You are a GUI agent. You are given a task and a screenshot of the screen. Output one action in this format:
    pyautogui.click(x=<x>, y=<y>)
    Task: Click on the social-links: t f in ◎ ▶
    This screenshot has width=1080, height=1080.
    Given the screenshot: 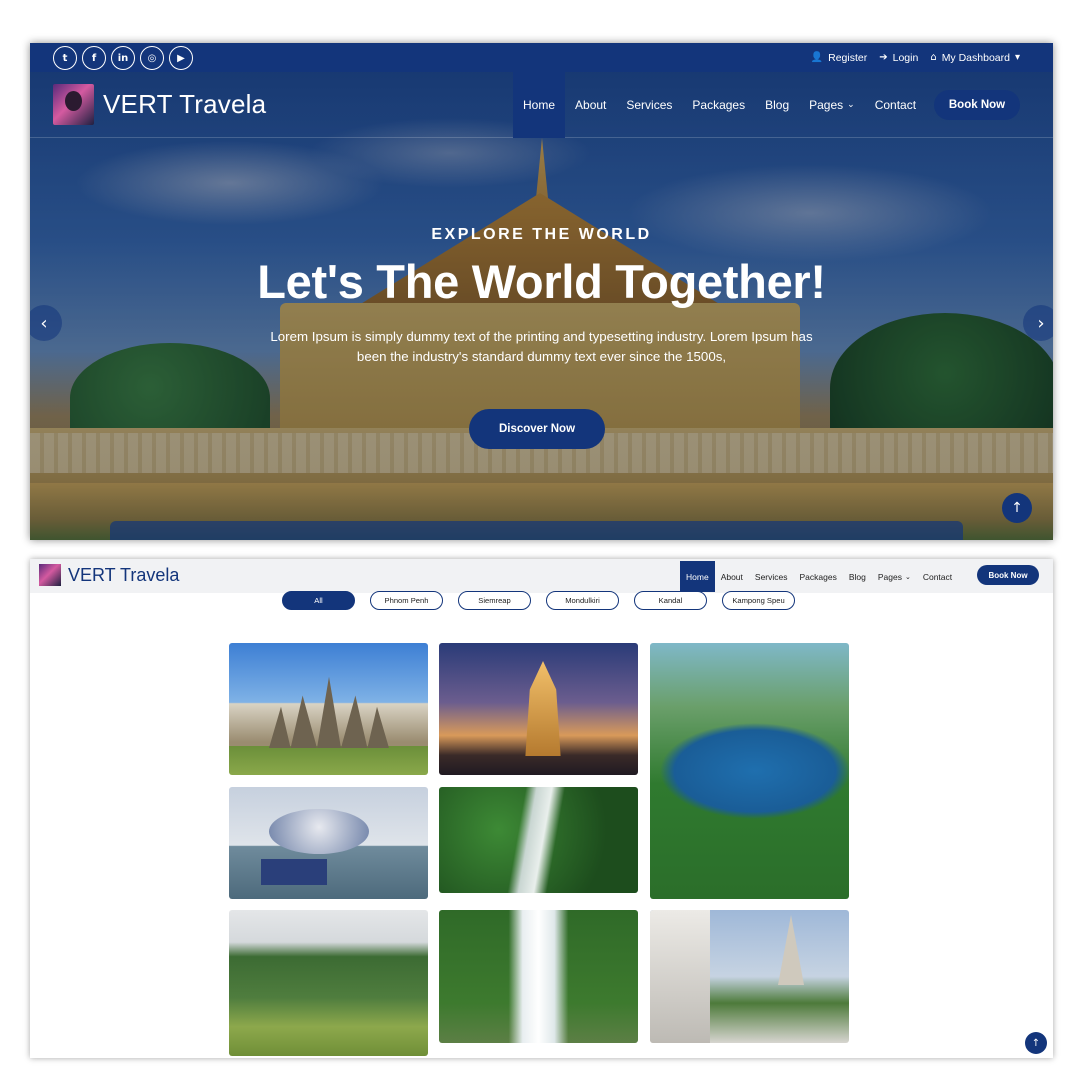 What is the action you would take?
    pyautogui.click(x=123, y=58)
    